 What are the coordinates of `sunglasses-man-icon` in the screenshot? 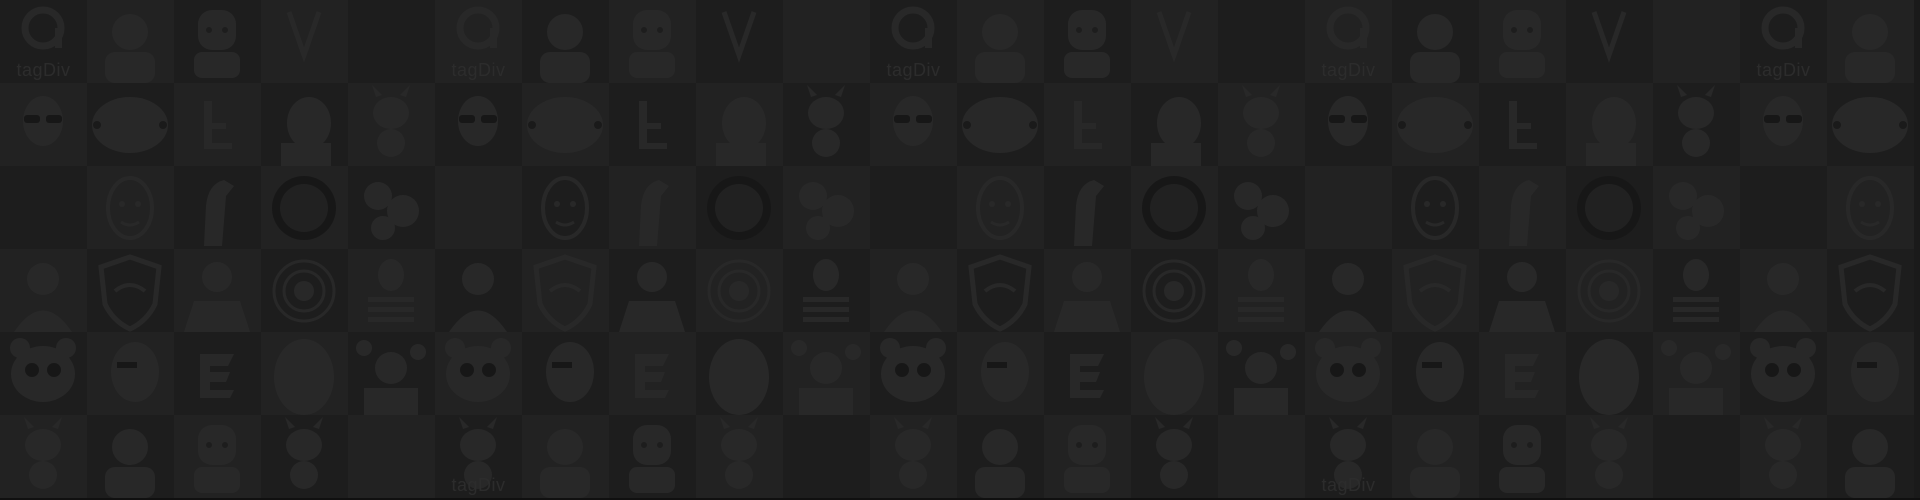 It's located at (913, 121).